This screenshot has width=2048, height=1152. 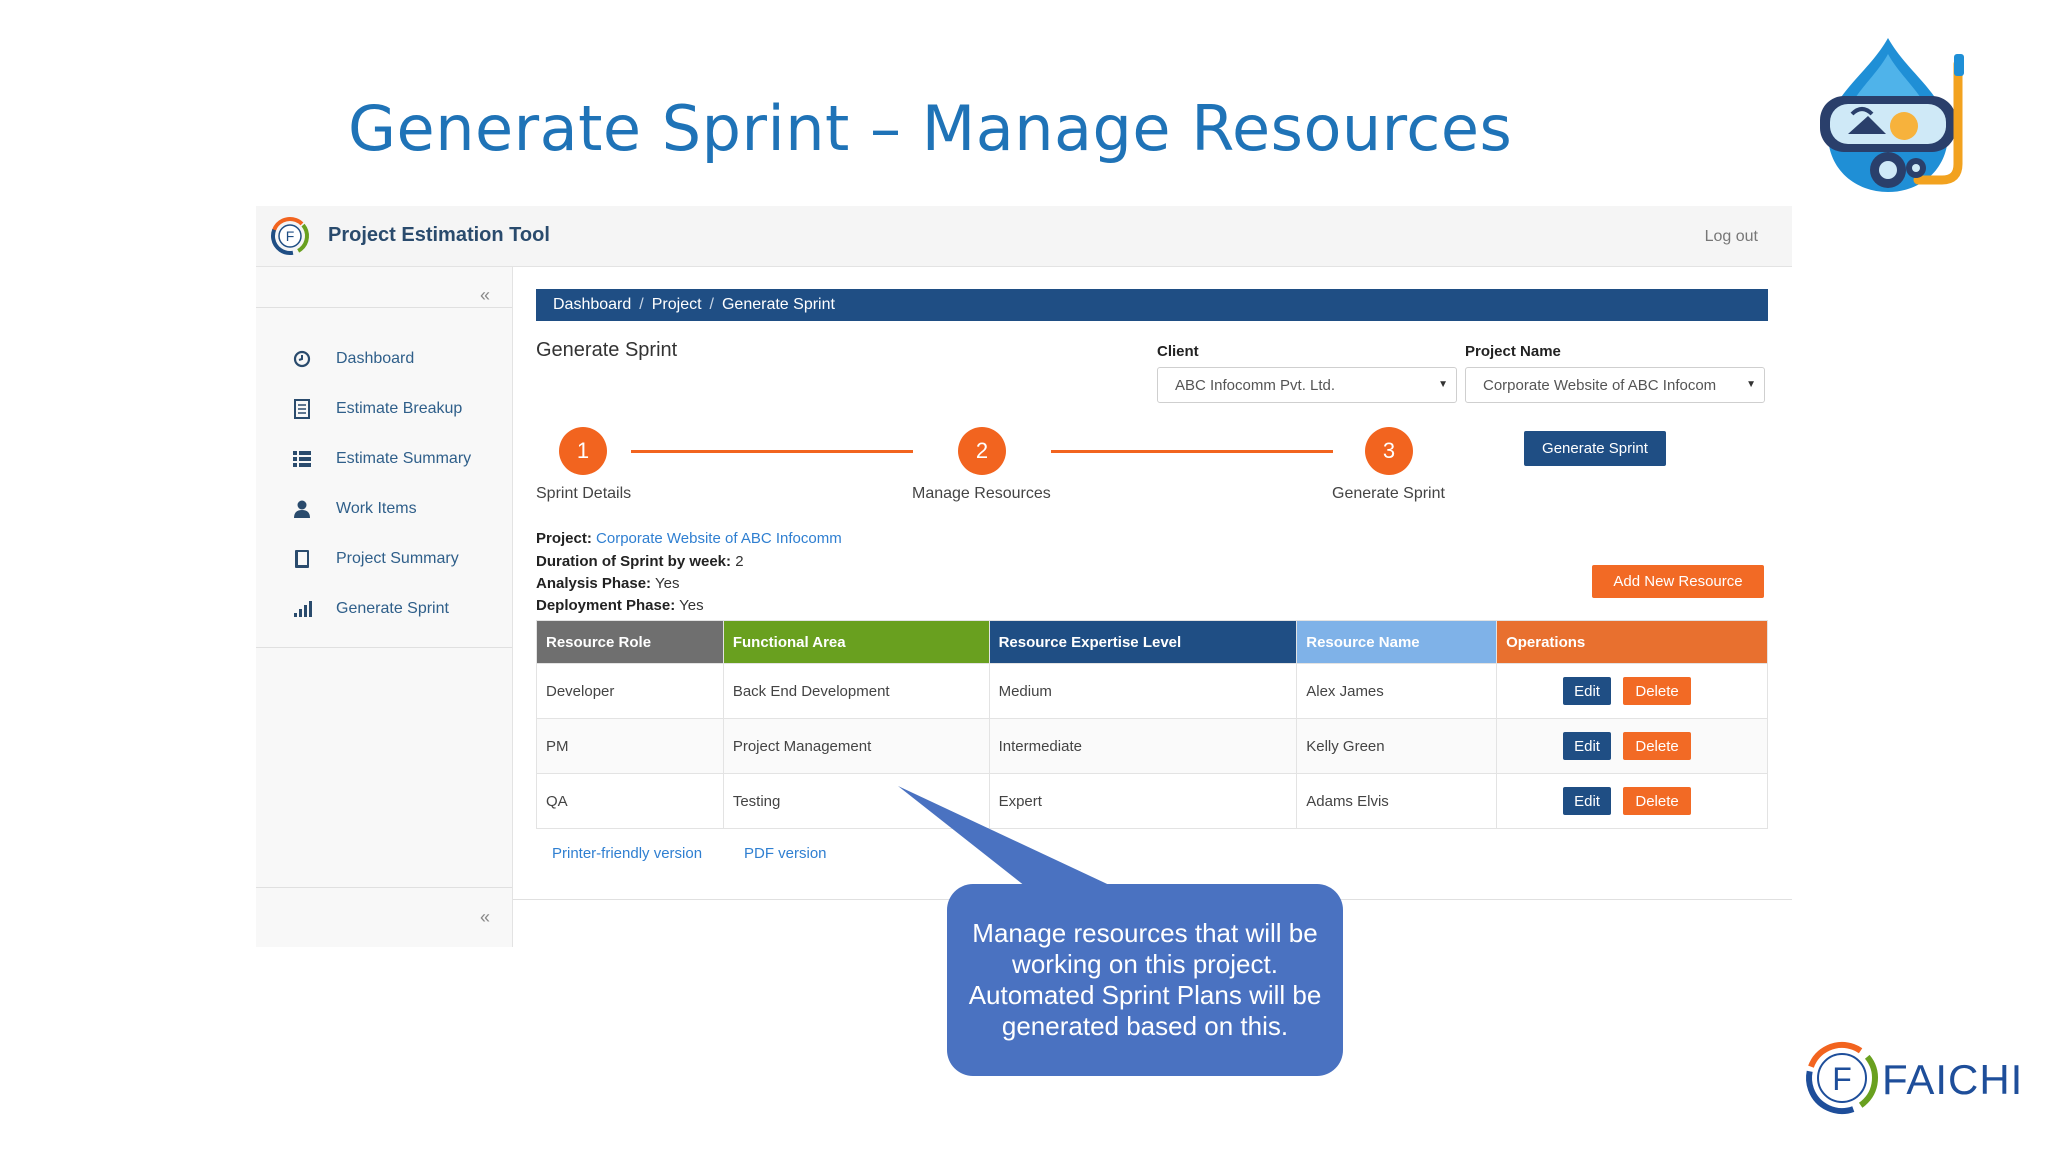 I want to click on sidebar-item-generate-sprint: Generate Sprint, so click(x=384, y=609).